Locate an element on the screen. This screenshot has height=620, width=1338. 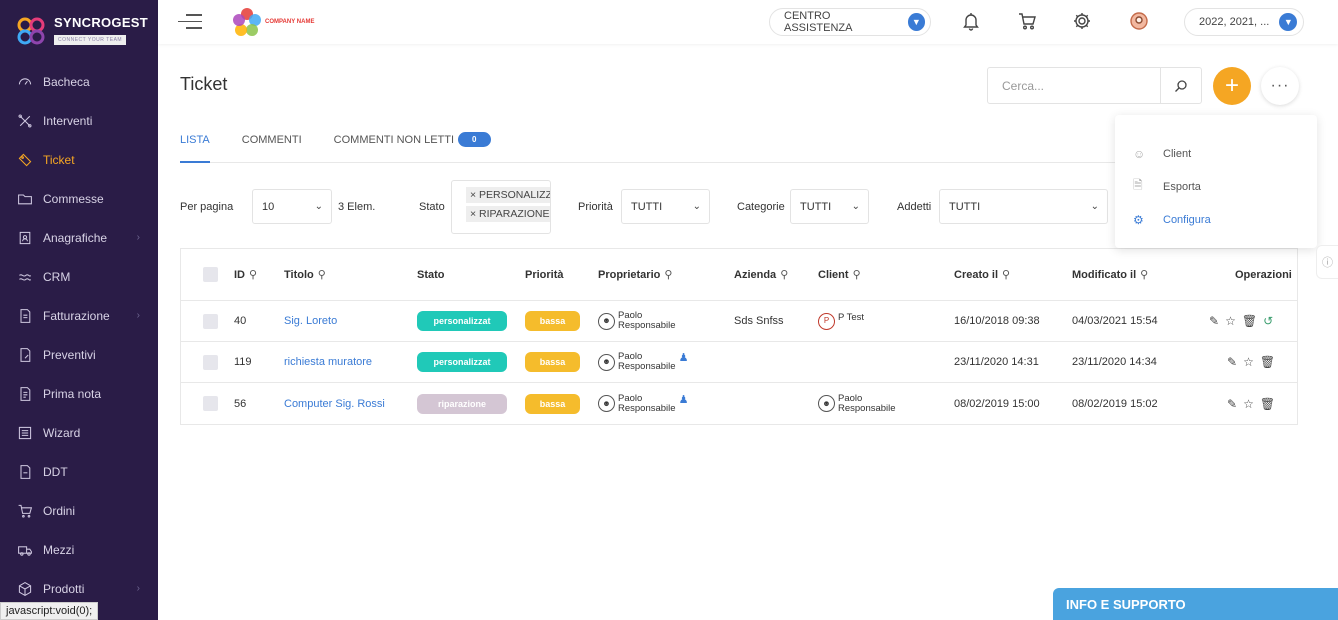
convert-icon: ↺ is located at coordinates (1268, 321).